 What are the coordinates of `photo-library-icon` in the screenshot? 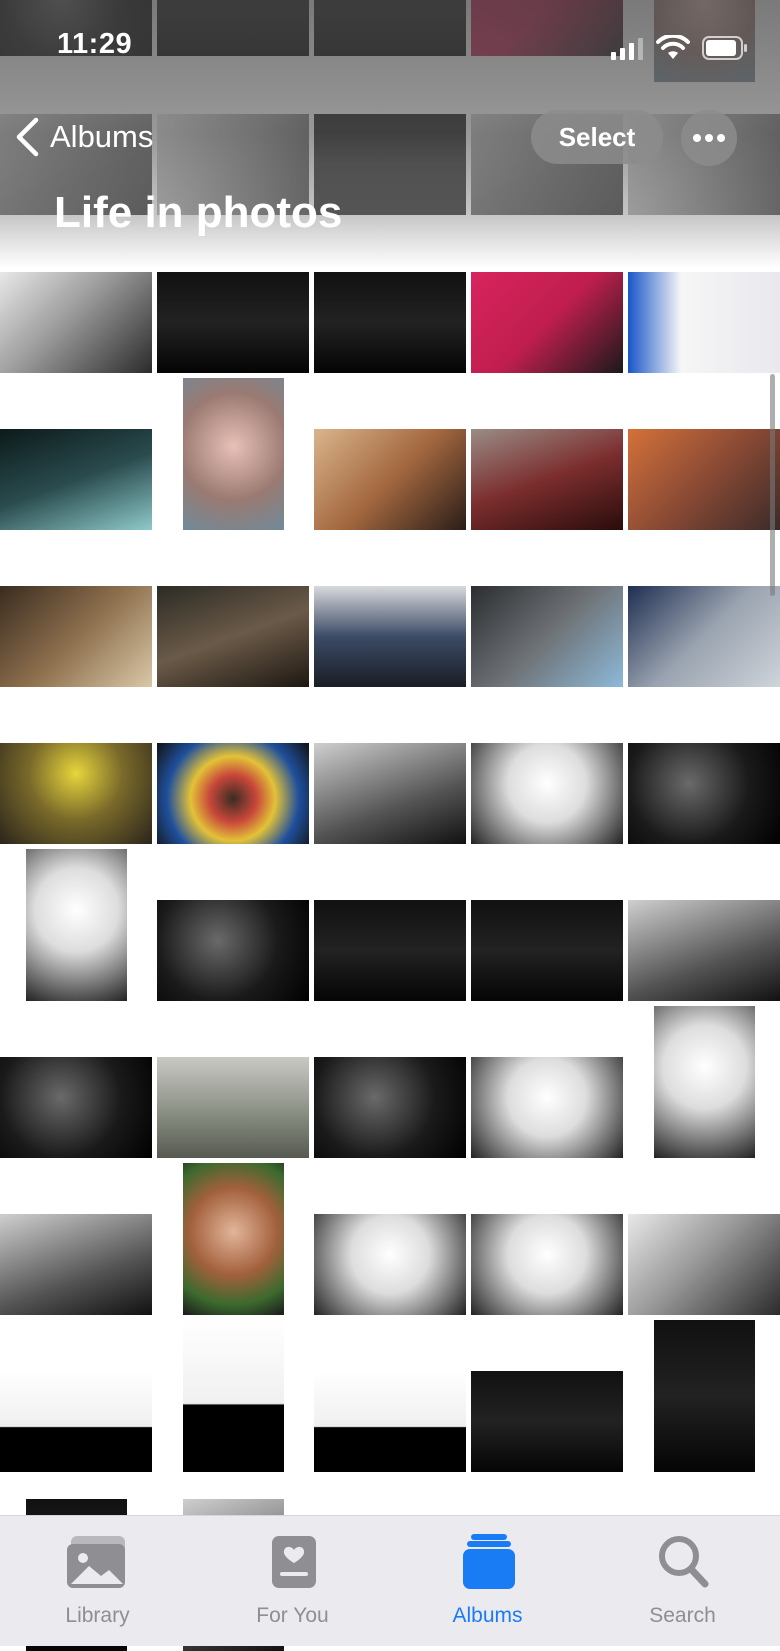 It's located at (95, 1562).